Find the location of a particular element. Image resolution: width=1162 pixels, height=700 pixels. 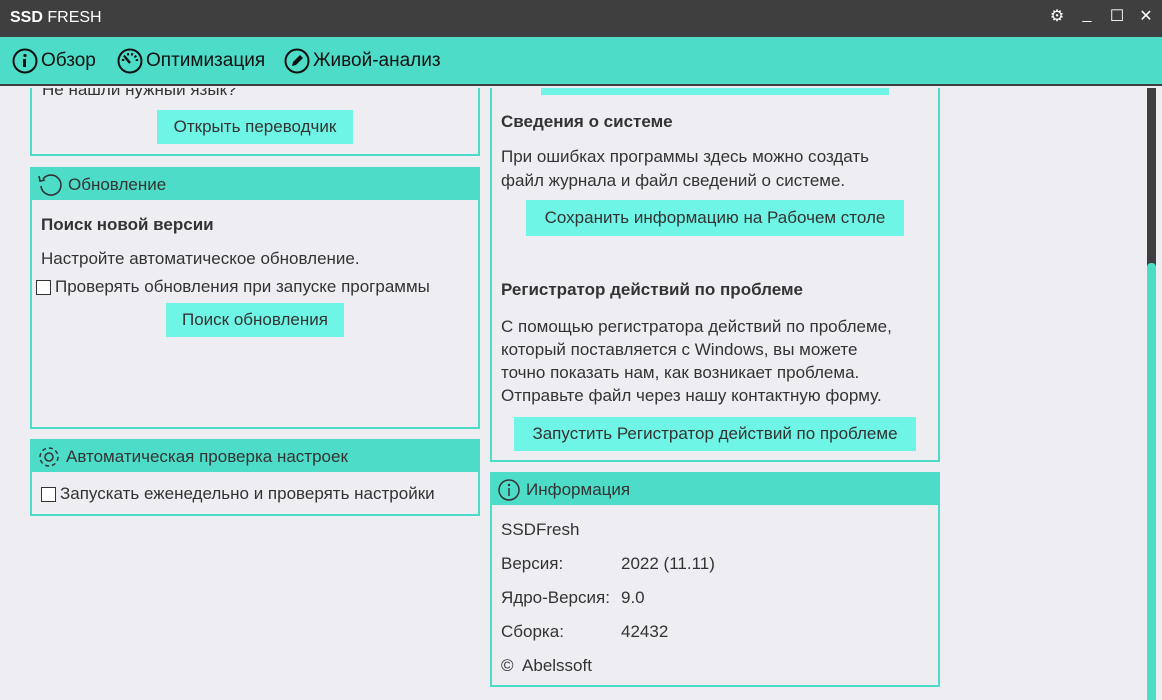

copyright: © Abelssoft is located at coordinates (546, 665).